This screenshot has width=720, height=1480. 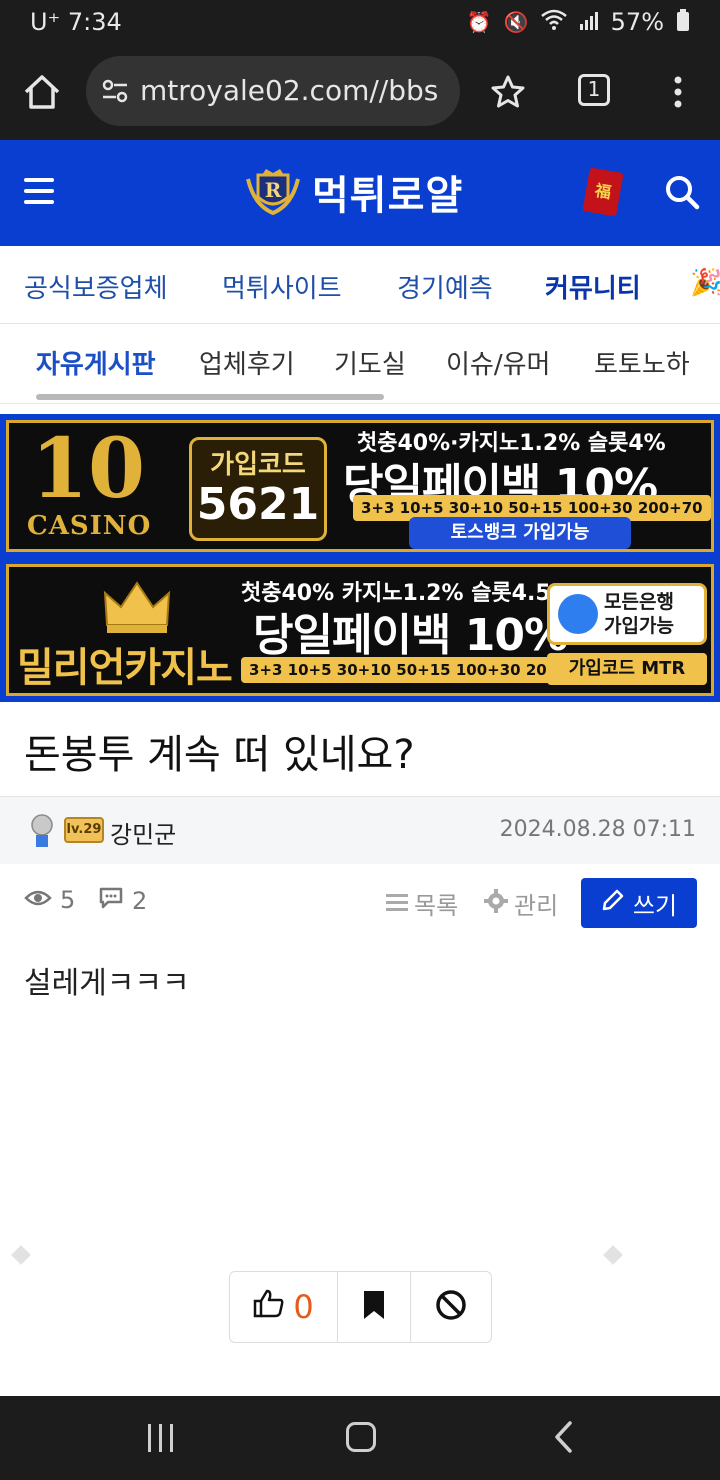 I want to click on author-name: 강민군, so click(x=143, y=832).